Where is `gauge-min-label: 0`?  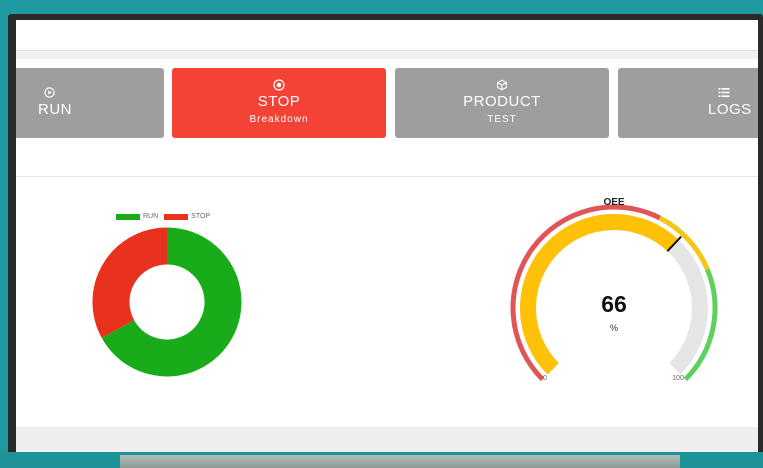
gauge-min-label: 0 is located at coordinates (545, 378).